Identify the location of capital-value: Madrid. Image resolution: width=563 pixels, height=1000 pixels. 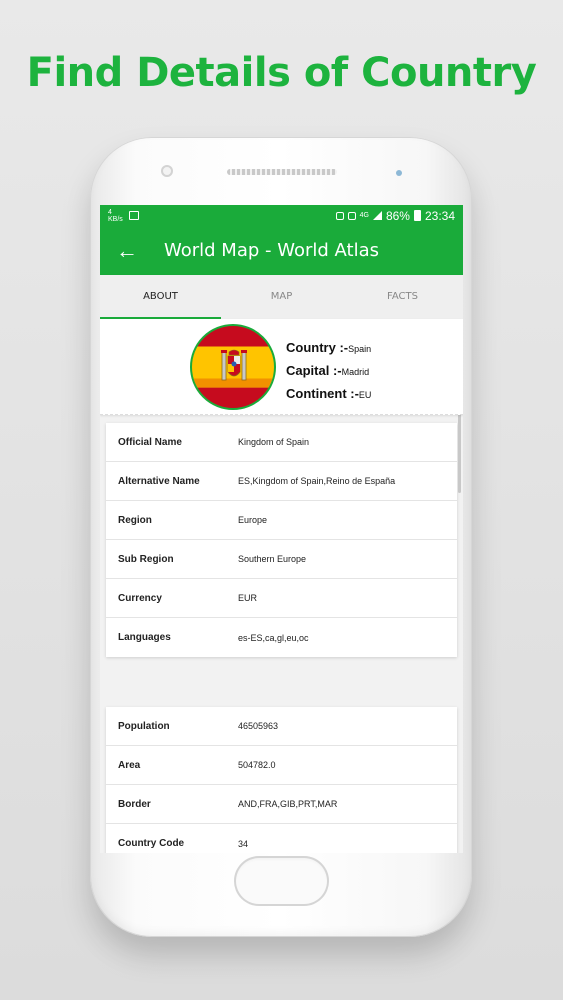
(355, 372).